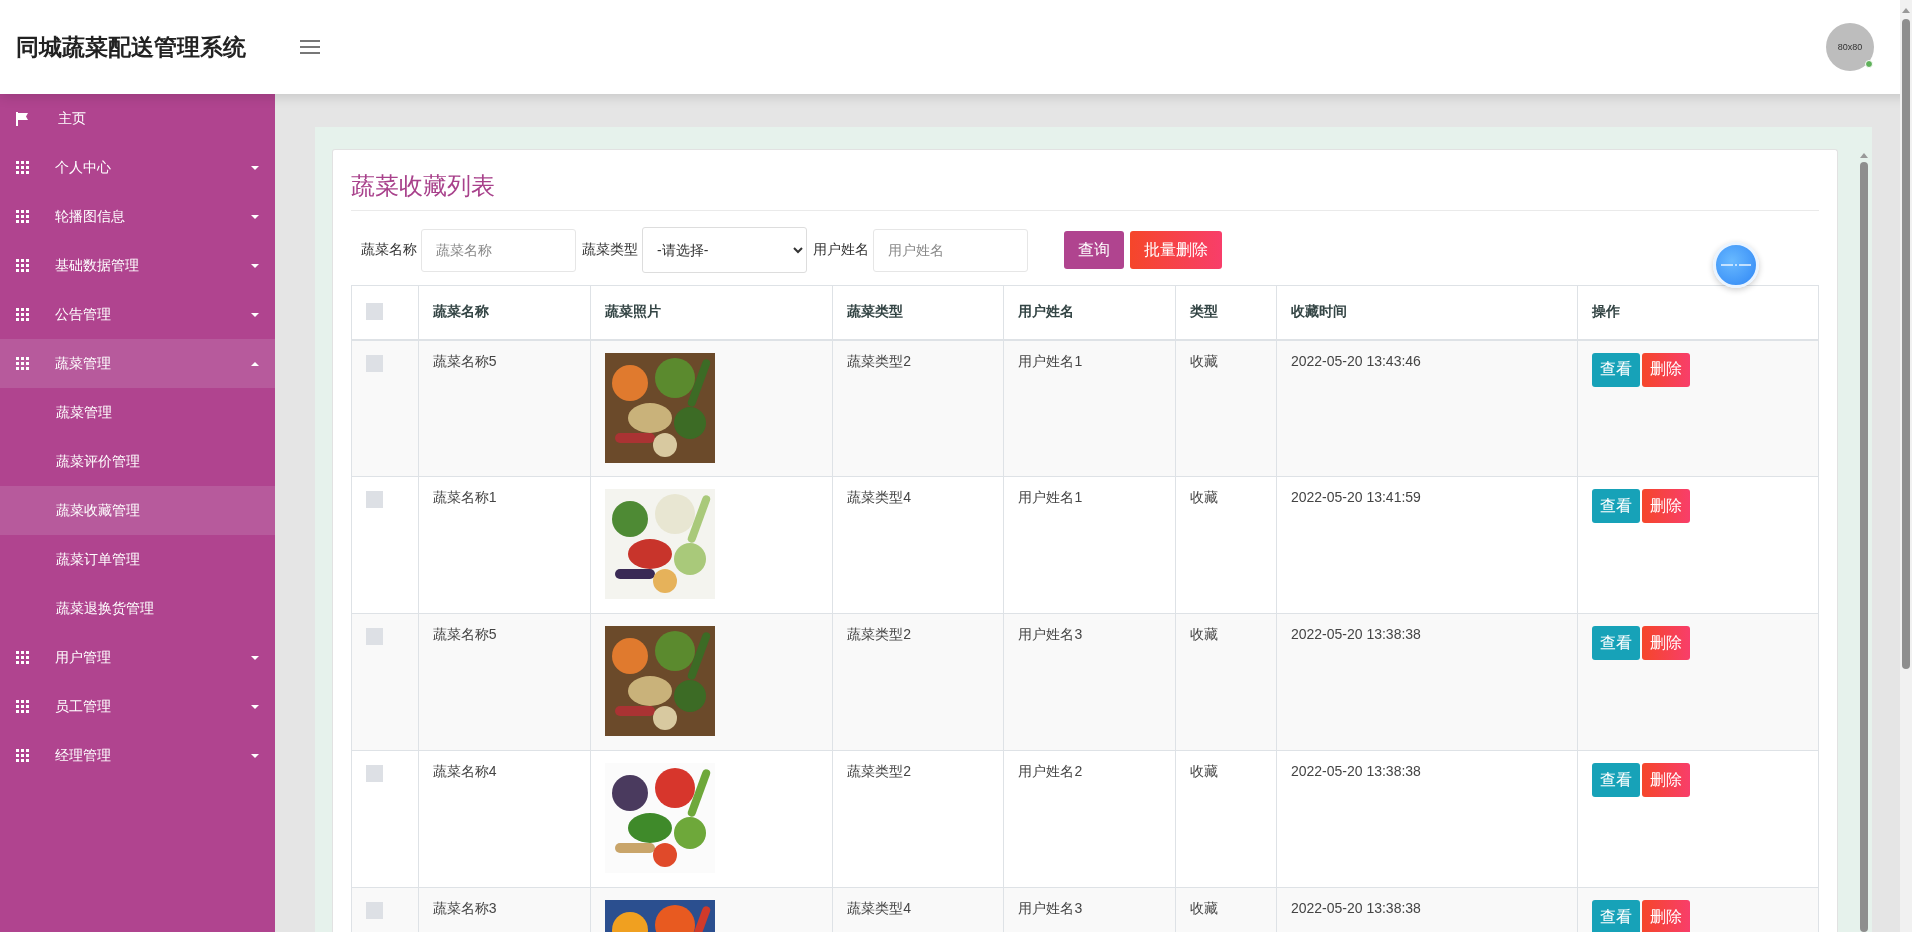  What do you see at coordinates (137, 363) in the screenshot?
I see `sidebar-item: 蔬菜管理` at bounding box center [137, 363].